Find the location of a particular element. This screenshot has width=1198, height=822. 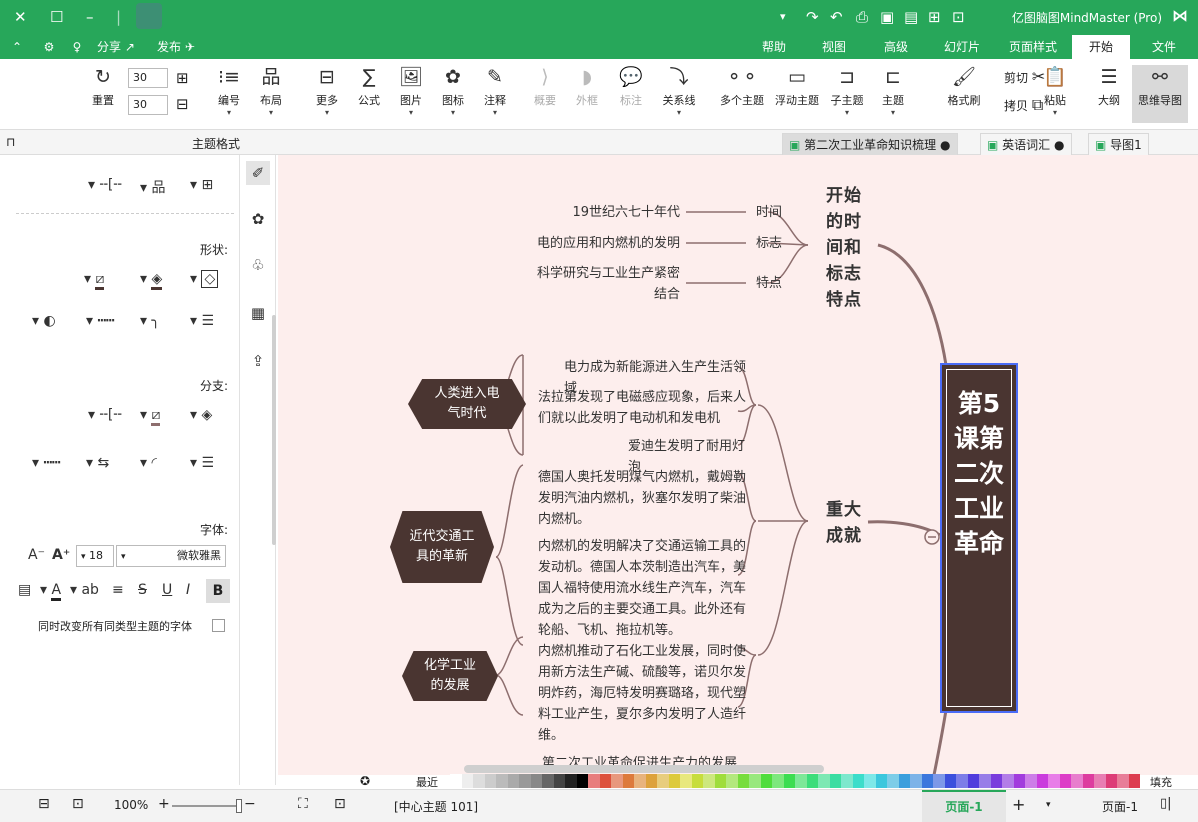

topic-format-icon: ✐ is located at coordinates (258, 173).